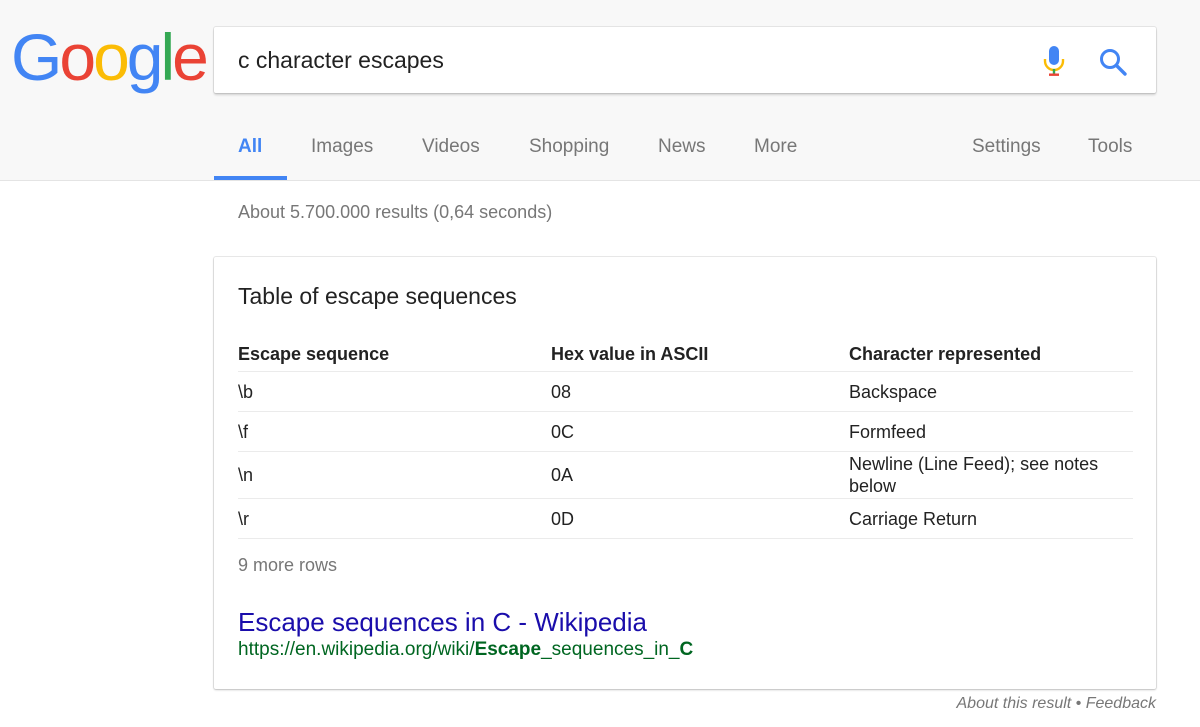 The image size is (1200, 727). Describe the element at coordinates (569, 147) in the screenshot. I see `tab-shopping: Shopping` at that location.